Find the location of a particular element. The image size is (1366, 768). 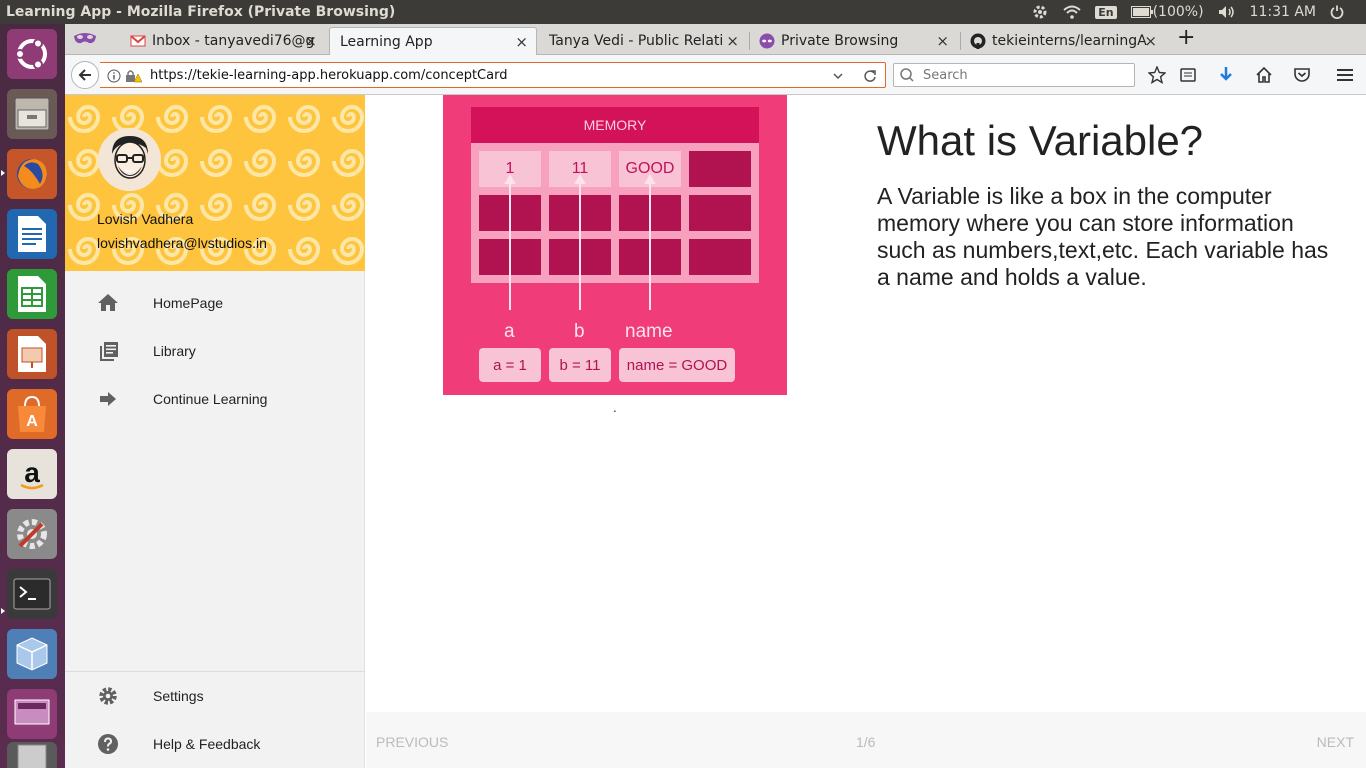

ubuntu-dash-icon is located at coordinates (32, 54).